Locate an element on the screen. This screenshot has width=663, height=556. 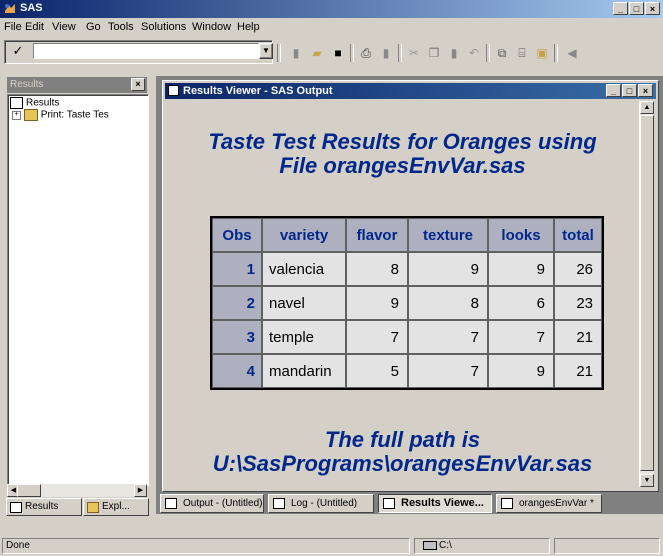
taskbar-editor: orangesEnvVar * is located at coordinates (549, 503).